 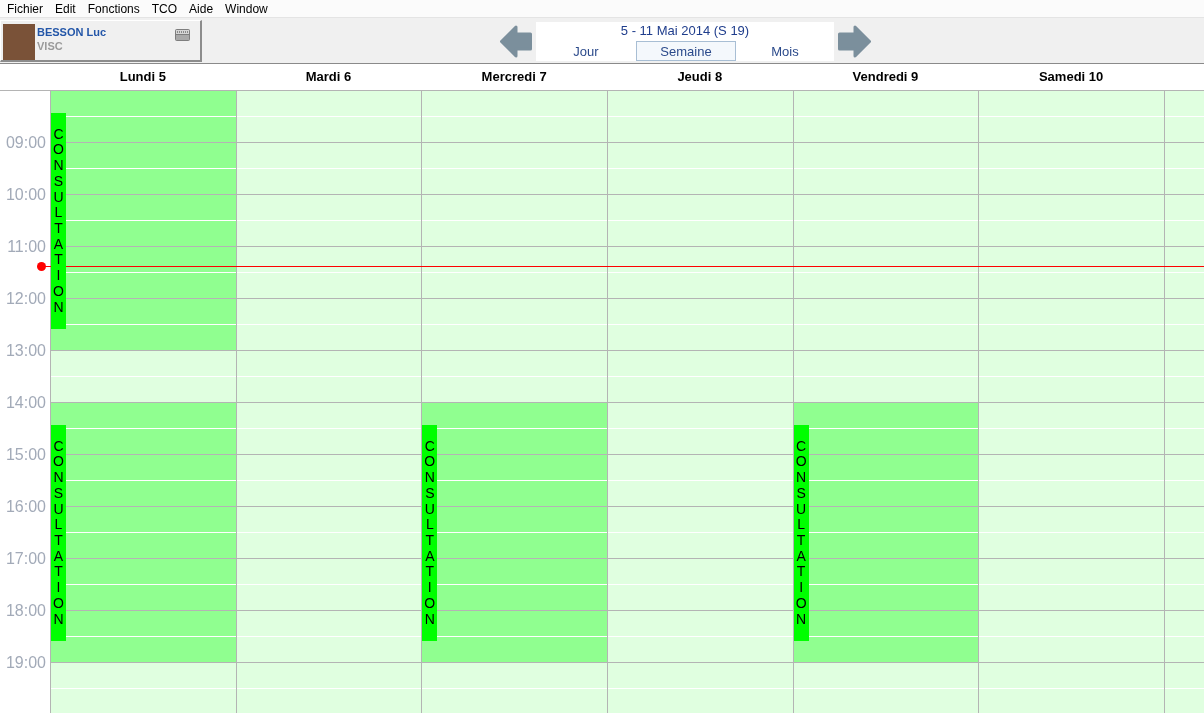 What do you see at coordinates (514, 77) in the screenshot?
I see `day-header: Mercredi 7` at bounding box center [514, 77].